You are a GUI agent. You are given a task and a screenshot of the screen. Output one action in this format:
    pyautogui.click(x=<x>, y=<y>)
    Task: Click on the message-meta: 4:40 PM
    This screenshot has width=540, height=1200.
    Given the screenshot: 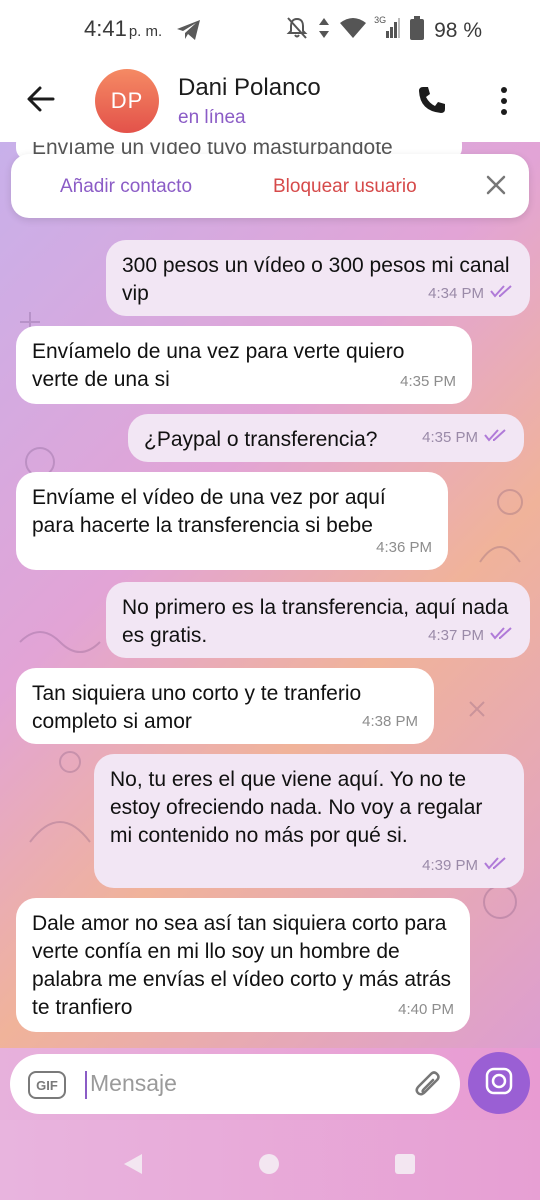 What is the action you would take?
    pyautogui.click(x=426, y=1010)
    